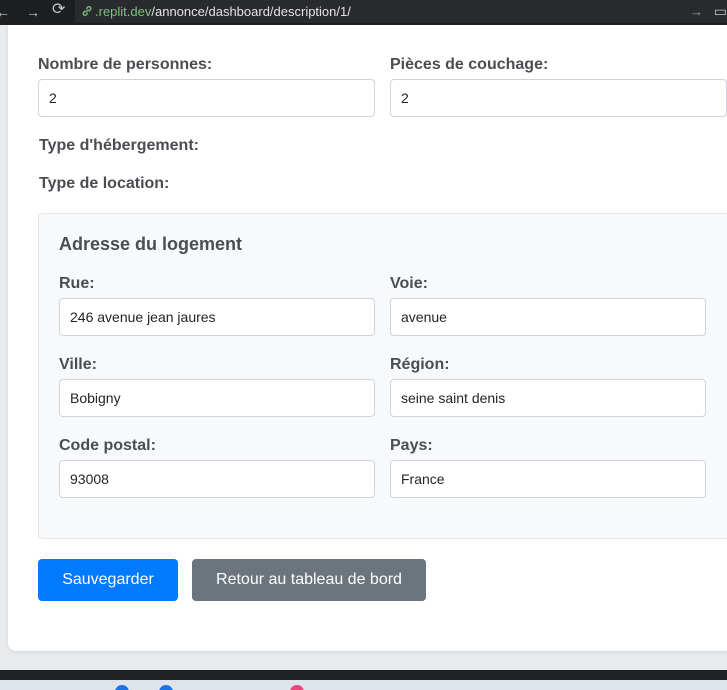  What do you see at coordinates (217, 479) in the screenshot?
I see `code-postal-input: 93008` at bounding box center [217, 479].